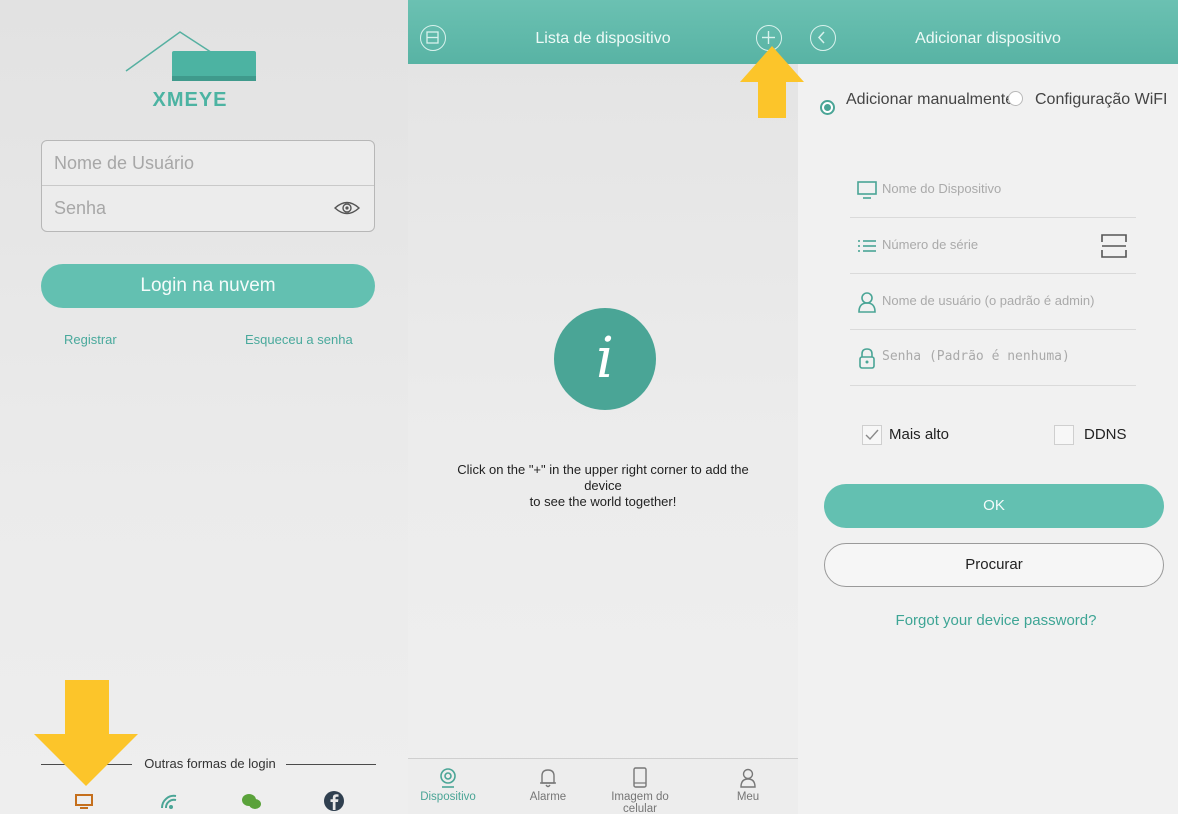  What do you see at coordinates (930, 244) in the screenshot?
I see `serial-number-placeholder: Número de série` at bounding box center [930, 244].